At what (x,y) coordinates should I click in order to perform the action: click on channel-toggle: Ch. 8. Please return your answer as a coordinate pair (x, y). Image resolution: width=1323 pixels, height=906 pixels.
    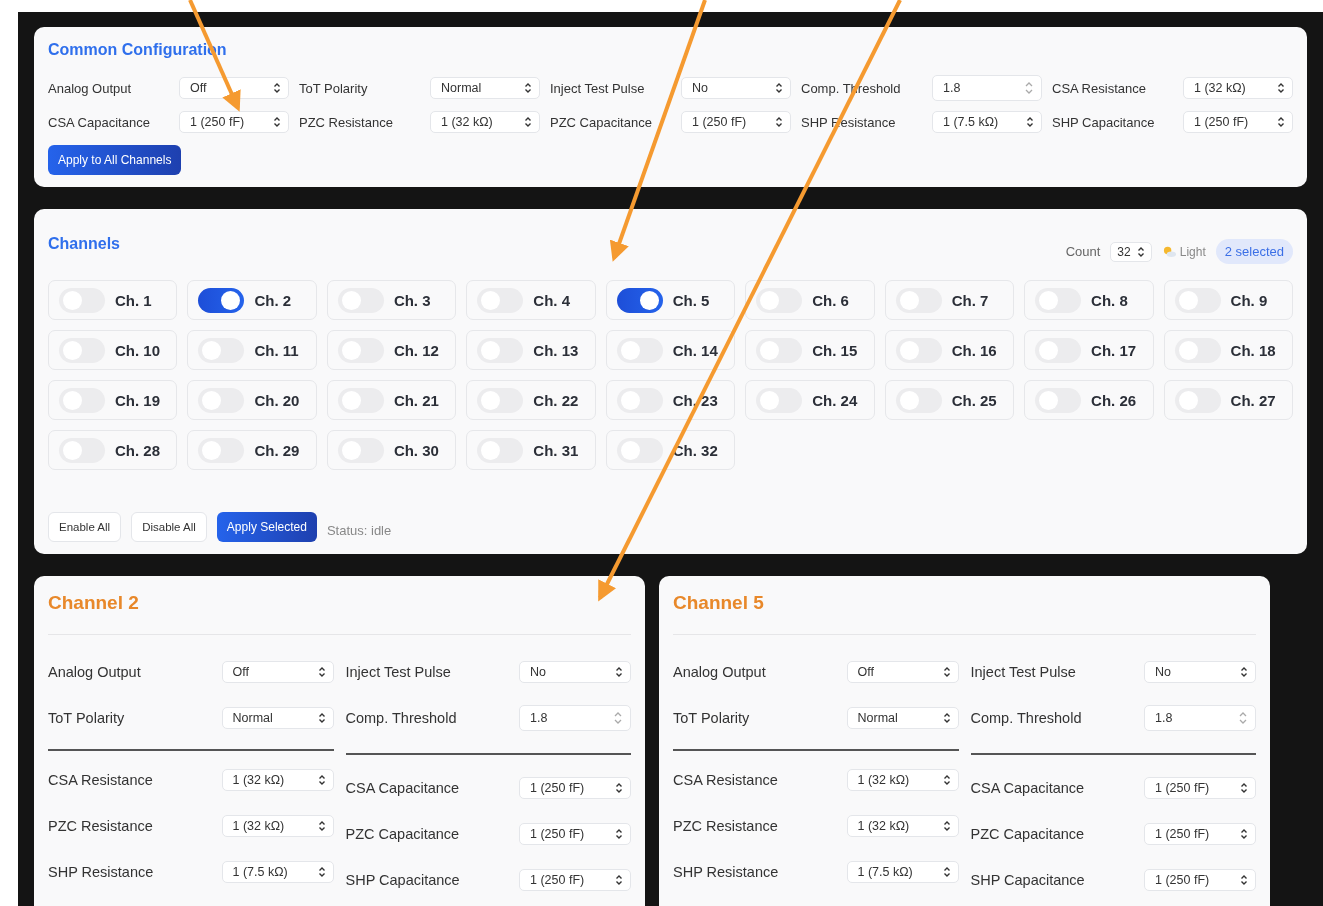
    Looking at the image, I should click on (1089, 300).